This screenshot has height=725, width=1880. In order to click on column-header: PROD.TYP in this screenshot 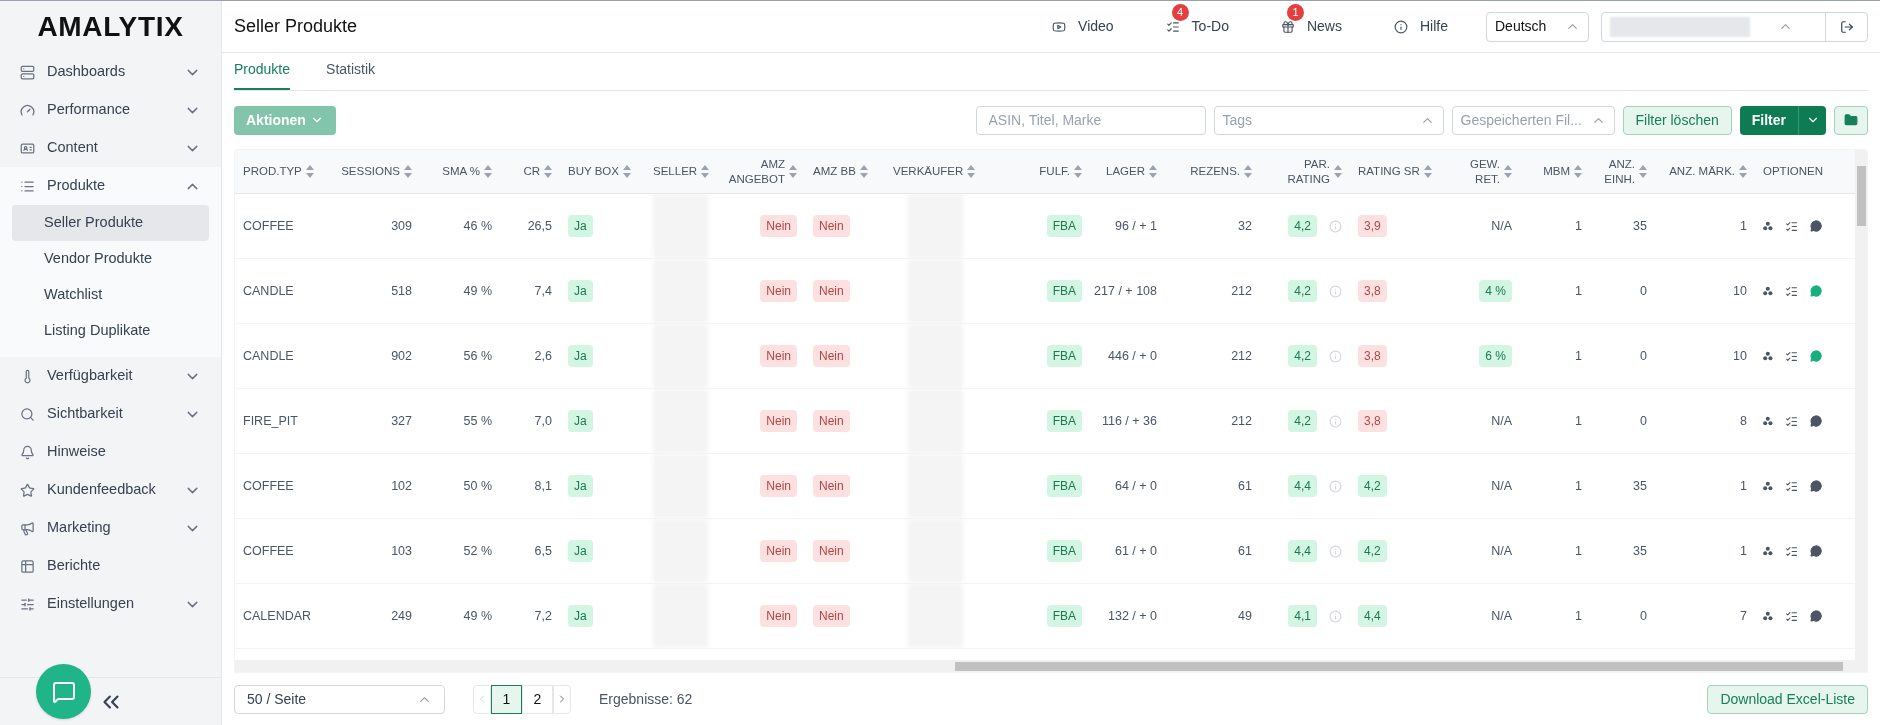, I will do `click(282, 171)`.